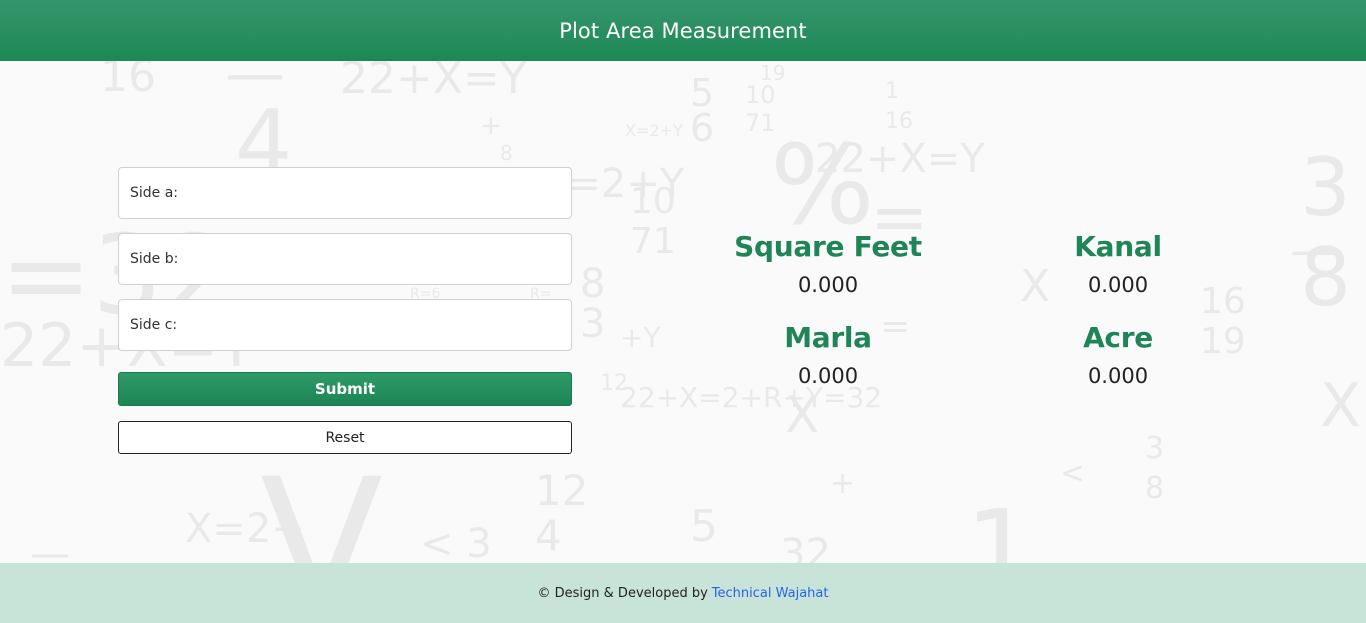  I want to click on footer-author-link: Technical Wajahat, so click(770, 593).